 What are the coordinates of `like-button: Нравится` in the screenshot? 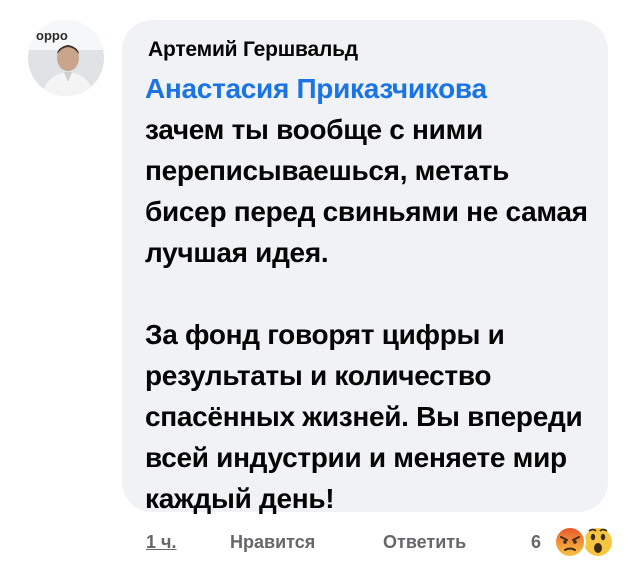 It's located at (272, 542).